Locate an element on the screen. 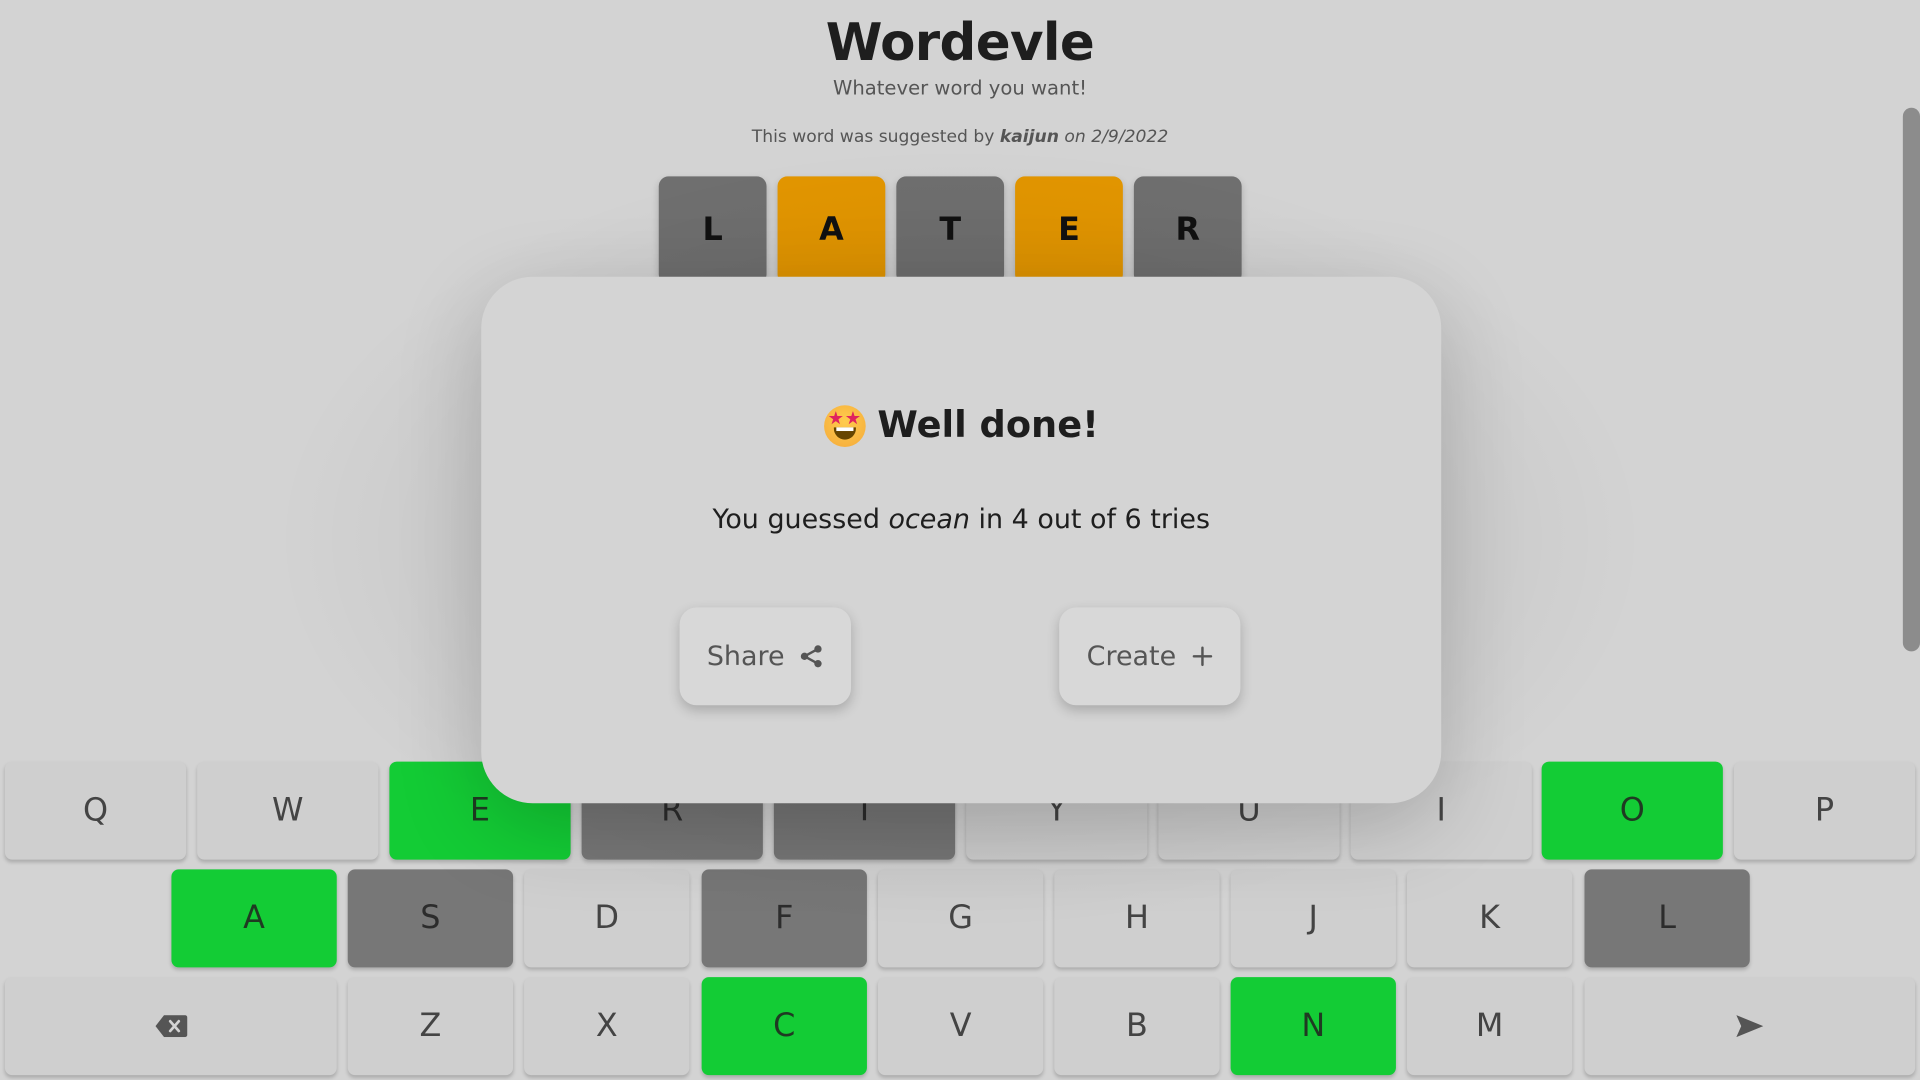 This screenshot has width=1920, height=1080. key-w: W is located at coordinates (288, 810).